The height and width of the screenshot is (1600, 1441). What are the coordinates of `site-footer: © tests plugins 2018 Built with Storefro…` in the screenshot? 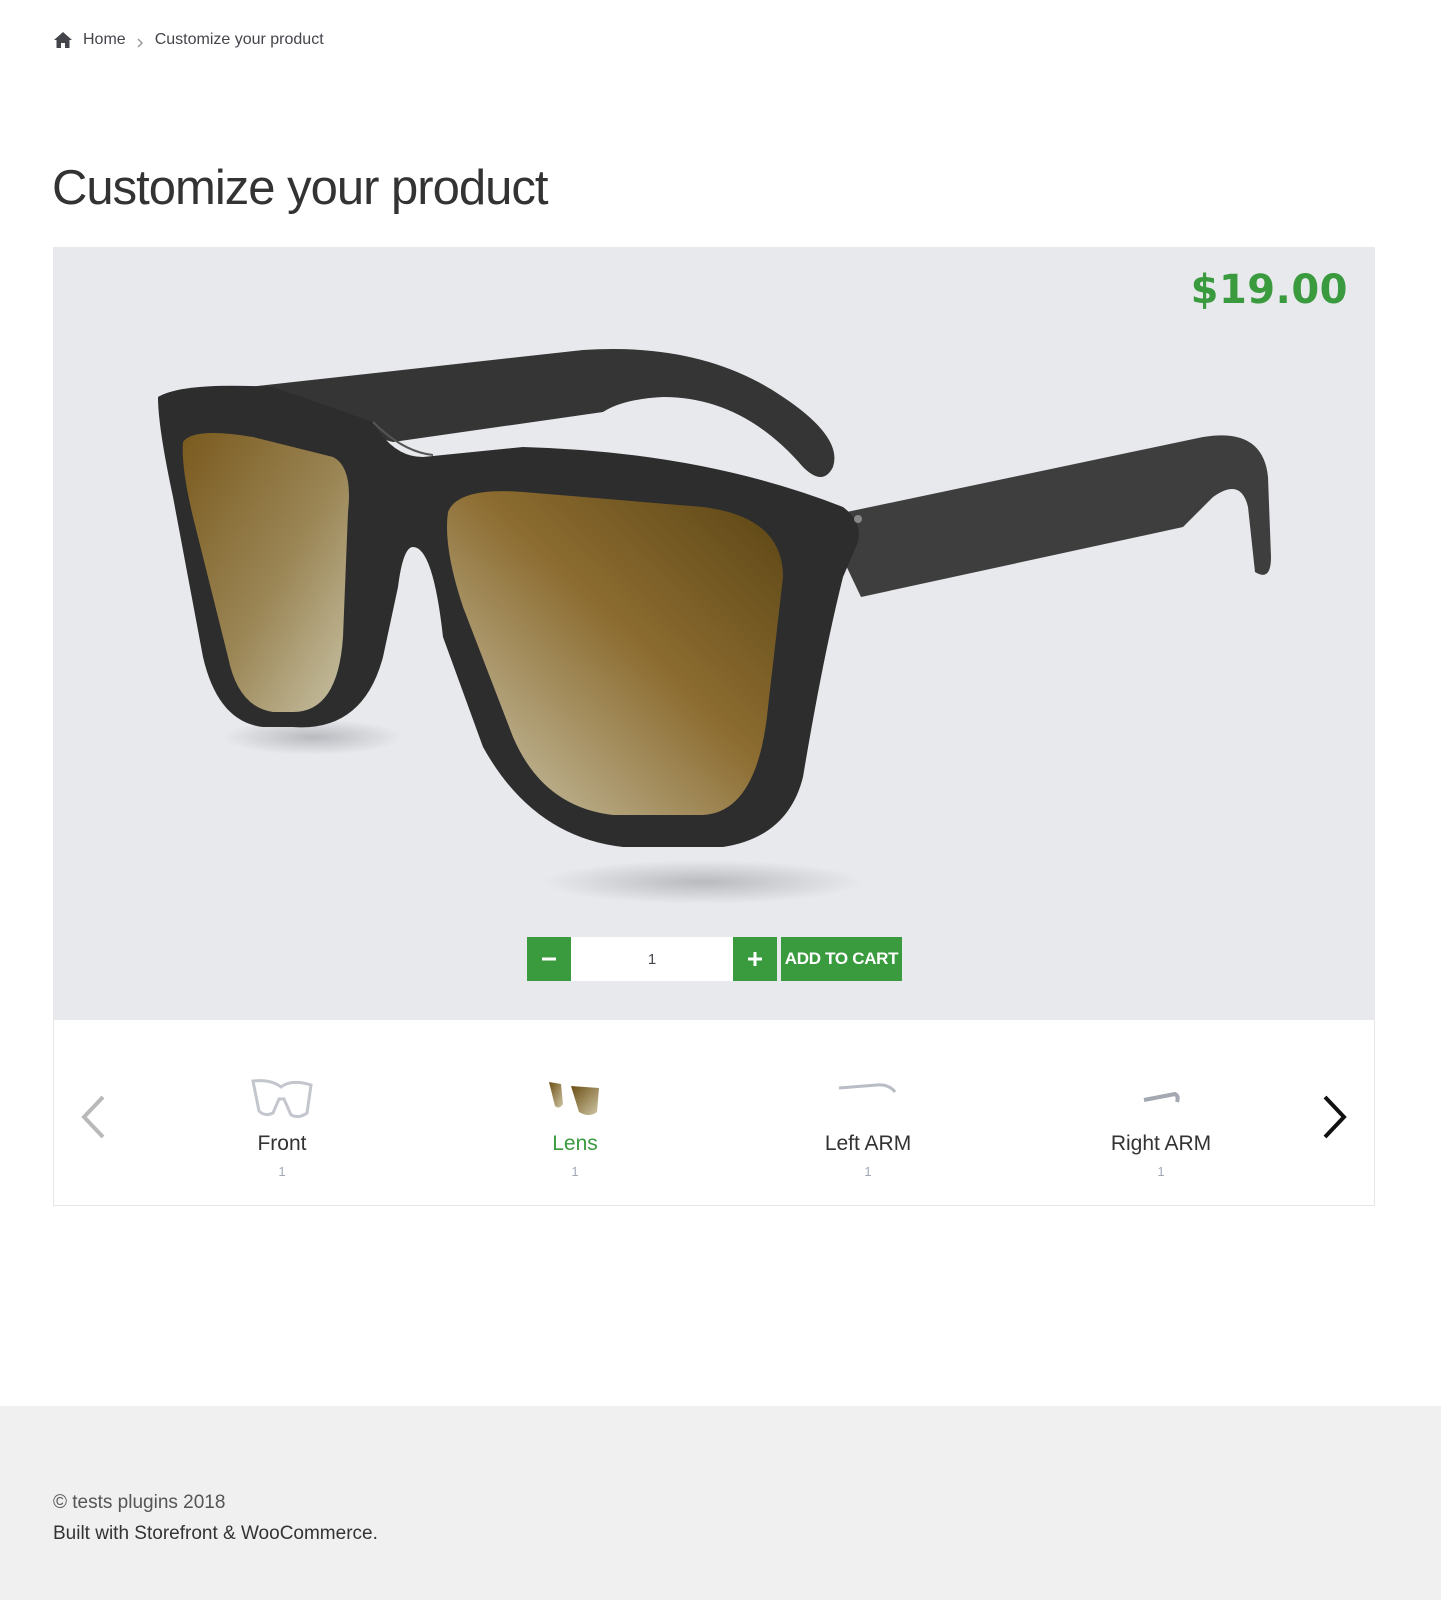 It's located at (720, 1503).